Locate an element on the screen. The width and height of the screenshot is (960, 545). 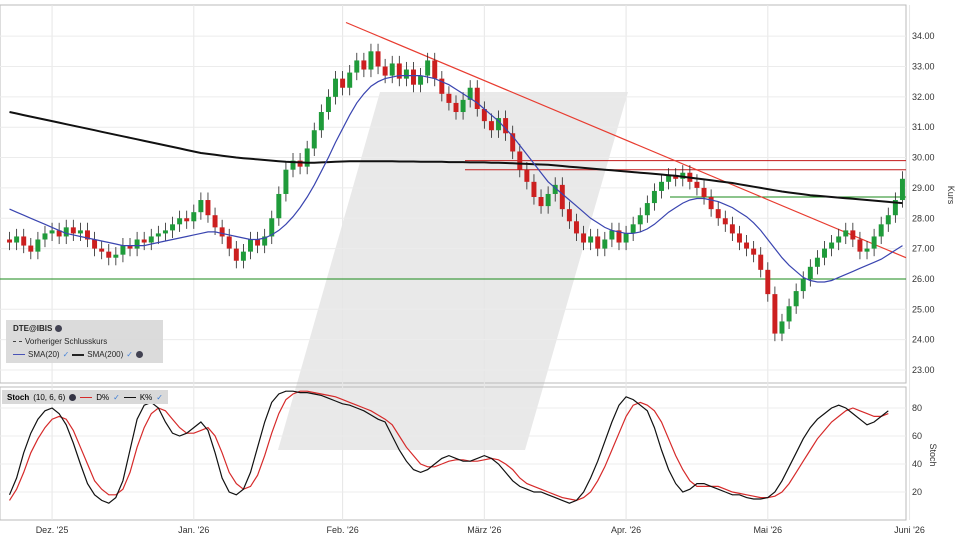
legend-sma200: SMA(200) is located at coordinates (105, 354).